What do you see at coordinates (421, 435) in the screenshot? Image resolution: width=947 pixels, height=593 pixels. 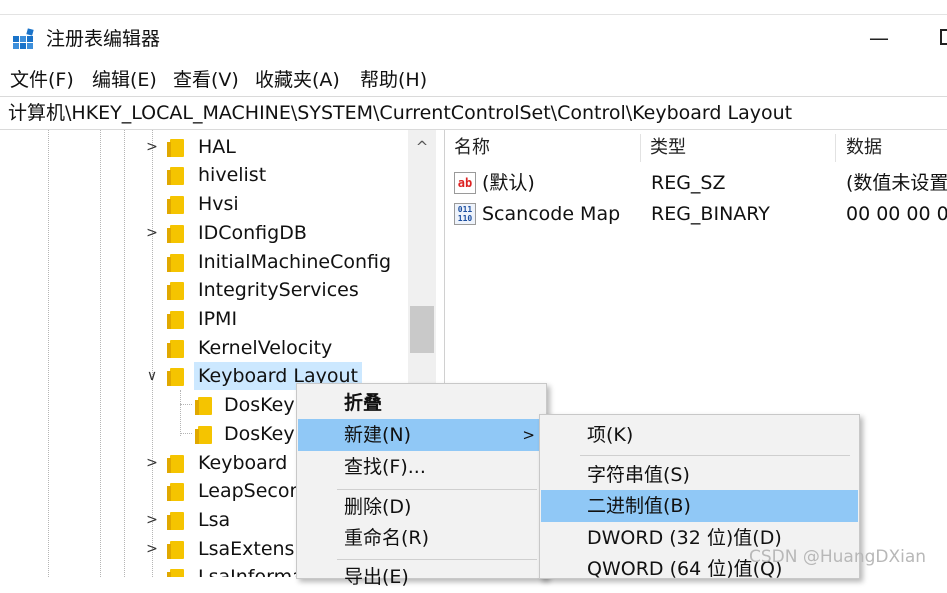 I see `menu-item-new: 新建(N) >` at bounding box center [421, 435].